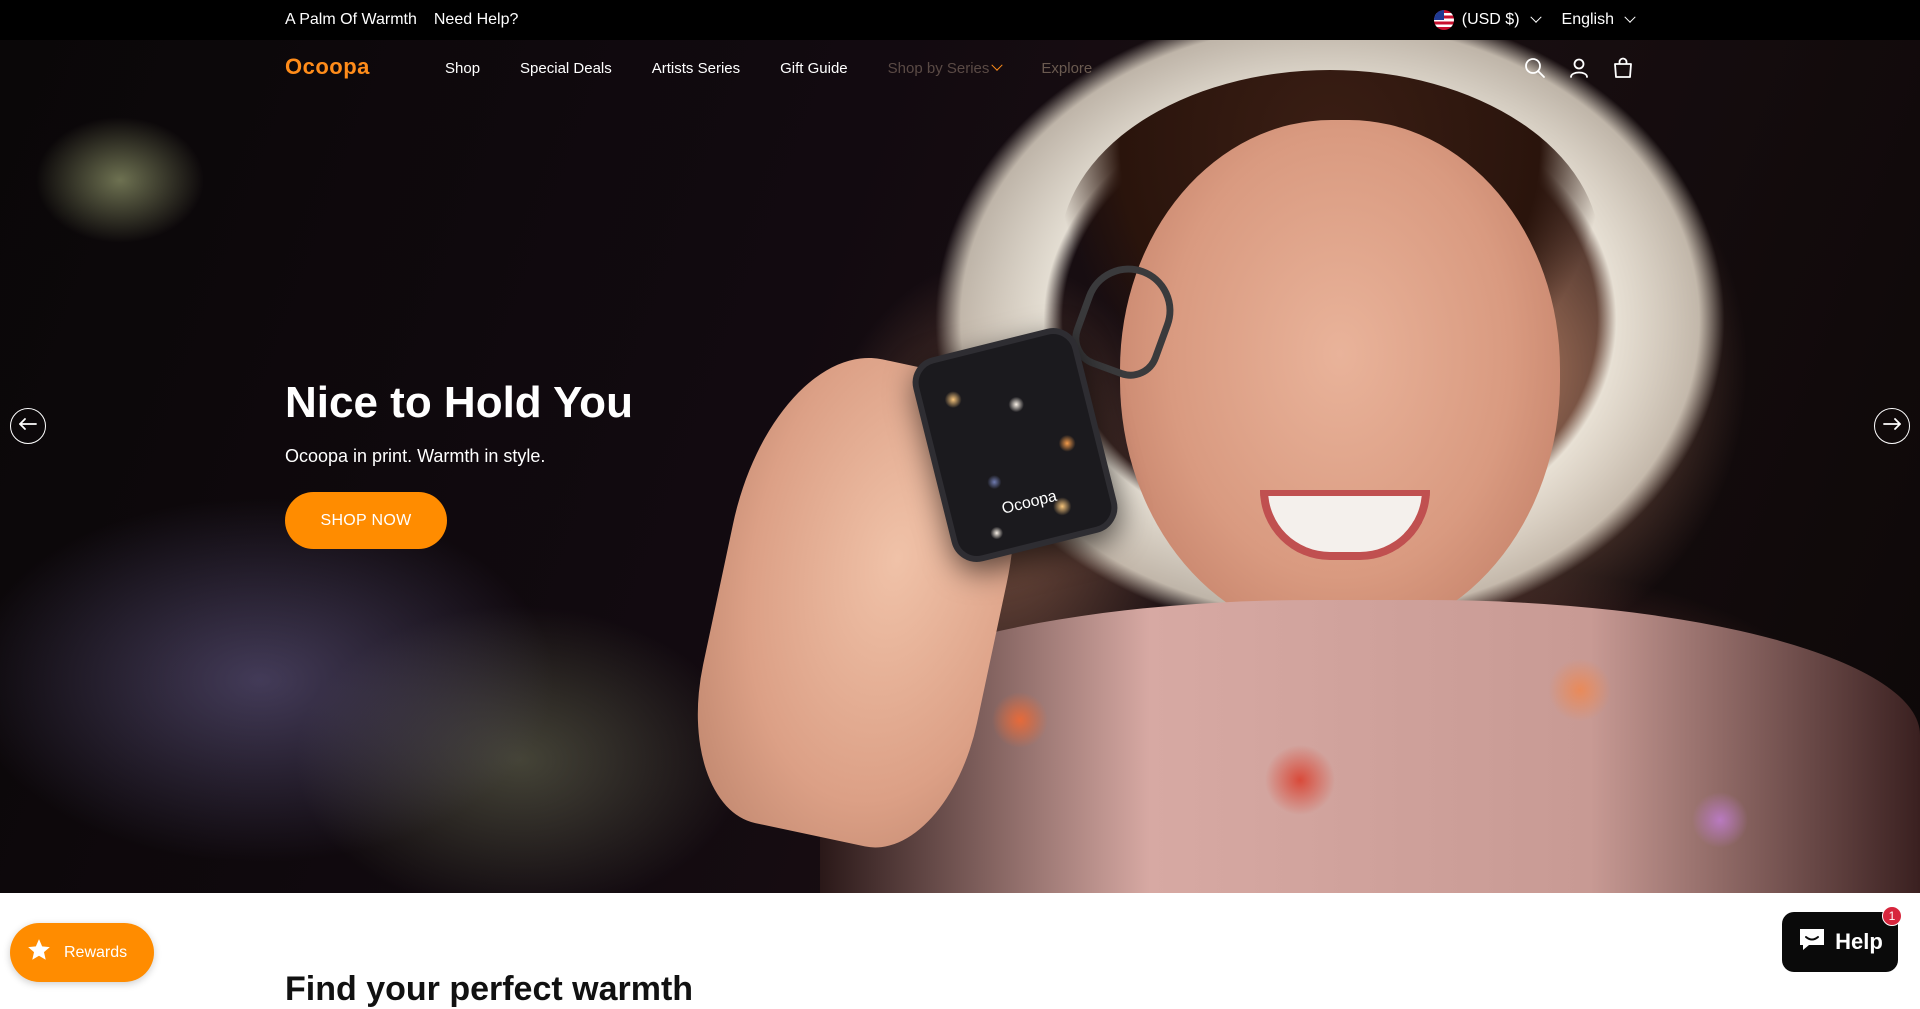  I want to click on nav-shop-by-series: Shop by Series, so click(945, 68).